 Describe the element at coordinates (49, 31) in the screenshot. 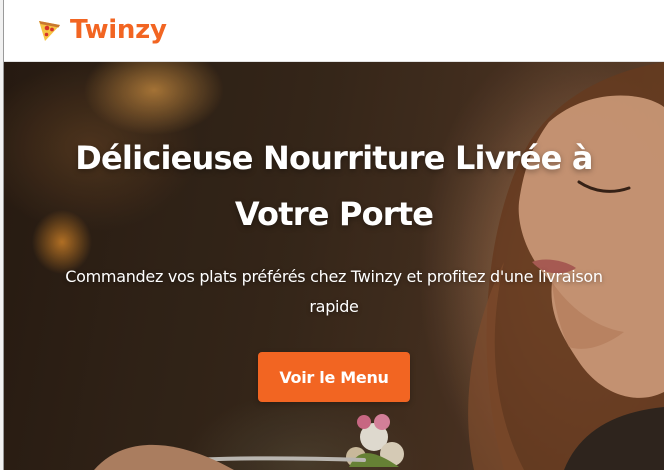

I see `pizza-slice-icon` at that location.